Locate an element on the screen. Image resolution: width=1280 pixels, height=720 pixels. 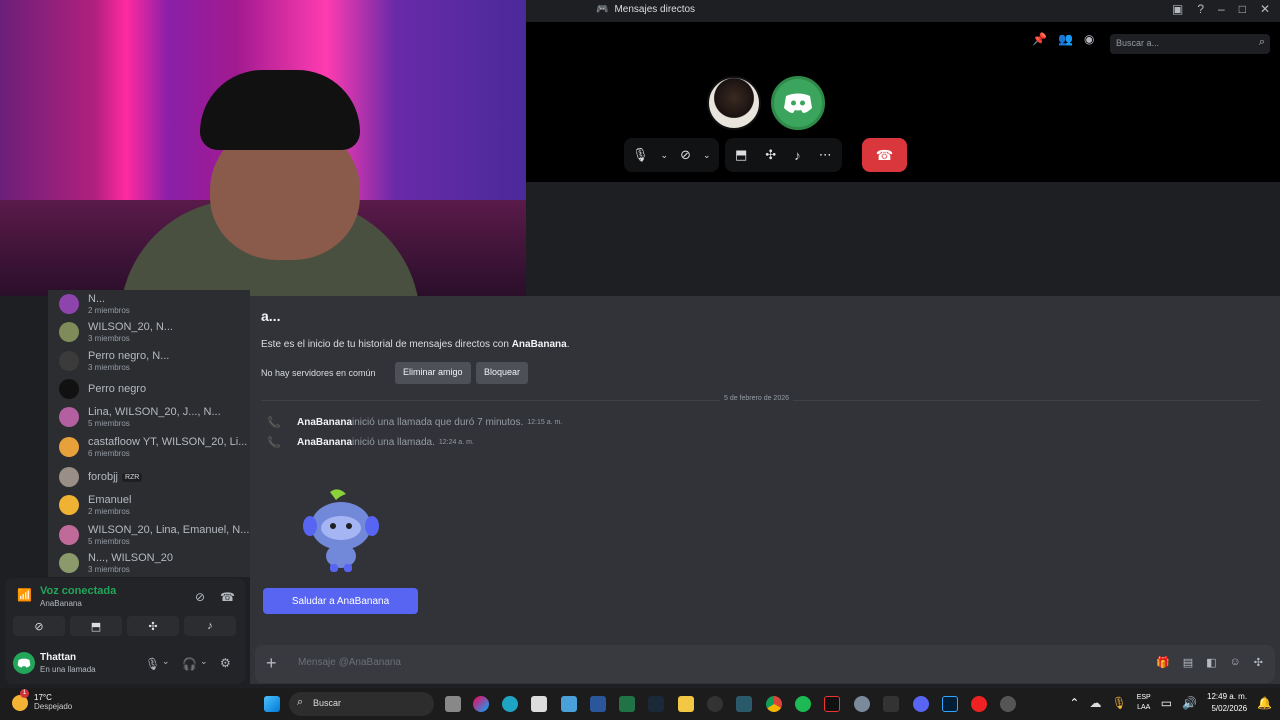
noise-suppression-icon: ⊘ is located at coordinates (200, 597).